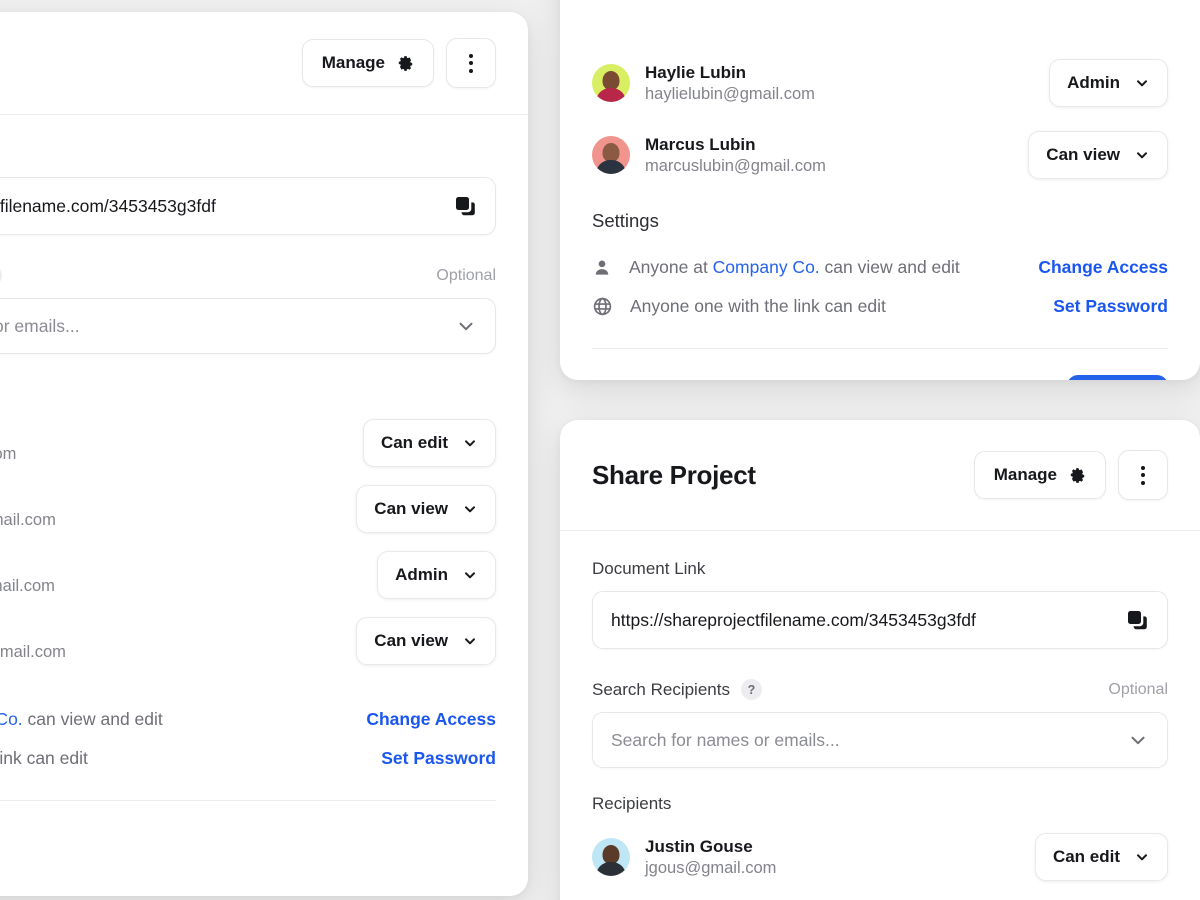 Image resolution: width=1200 pixels, height=900 pixels. What do you see at coordinates (661, 689) in the screenshot?
I see `search-recipients-label: Search Recipients` at bounding box center [661, 689].